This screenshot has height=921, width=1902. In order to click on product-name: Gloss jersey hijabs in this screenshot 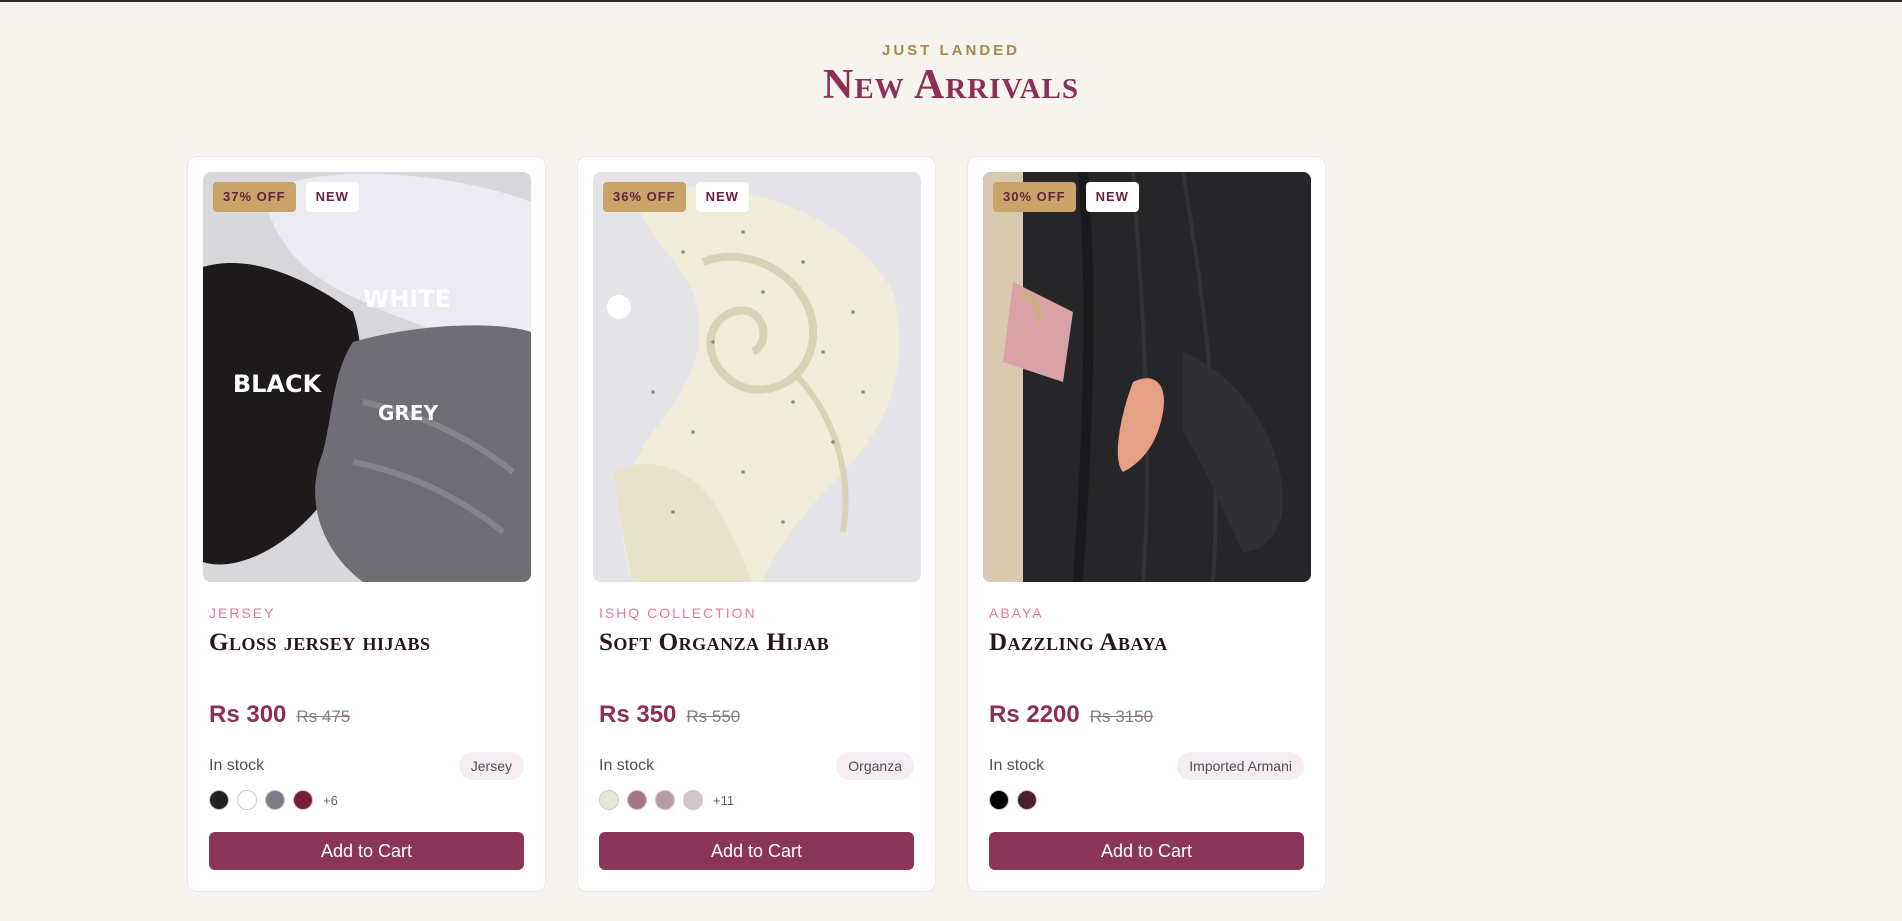, I will do `click(369, 643)`.